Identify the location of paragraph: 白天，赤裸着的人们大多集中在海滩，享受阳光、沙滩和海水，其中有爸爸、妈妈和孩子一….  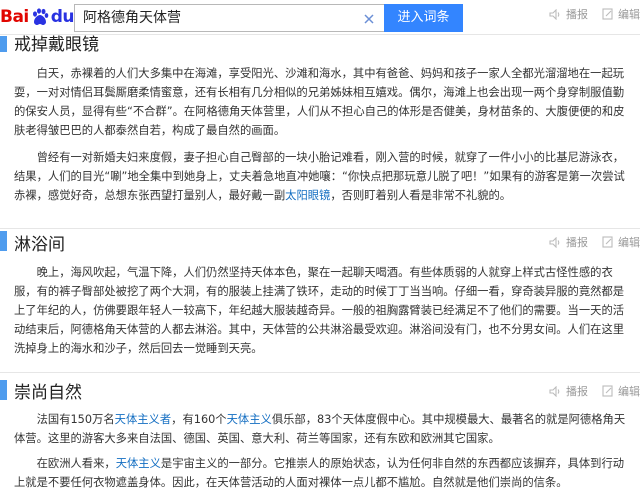
(319, 102).